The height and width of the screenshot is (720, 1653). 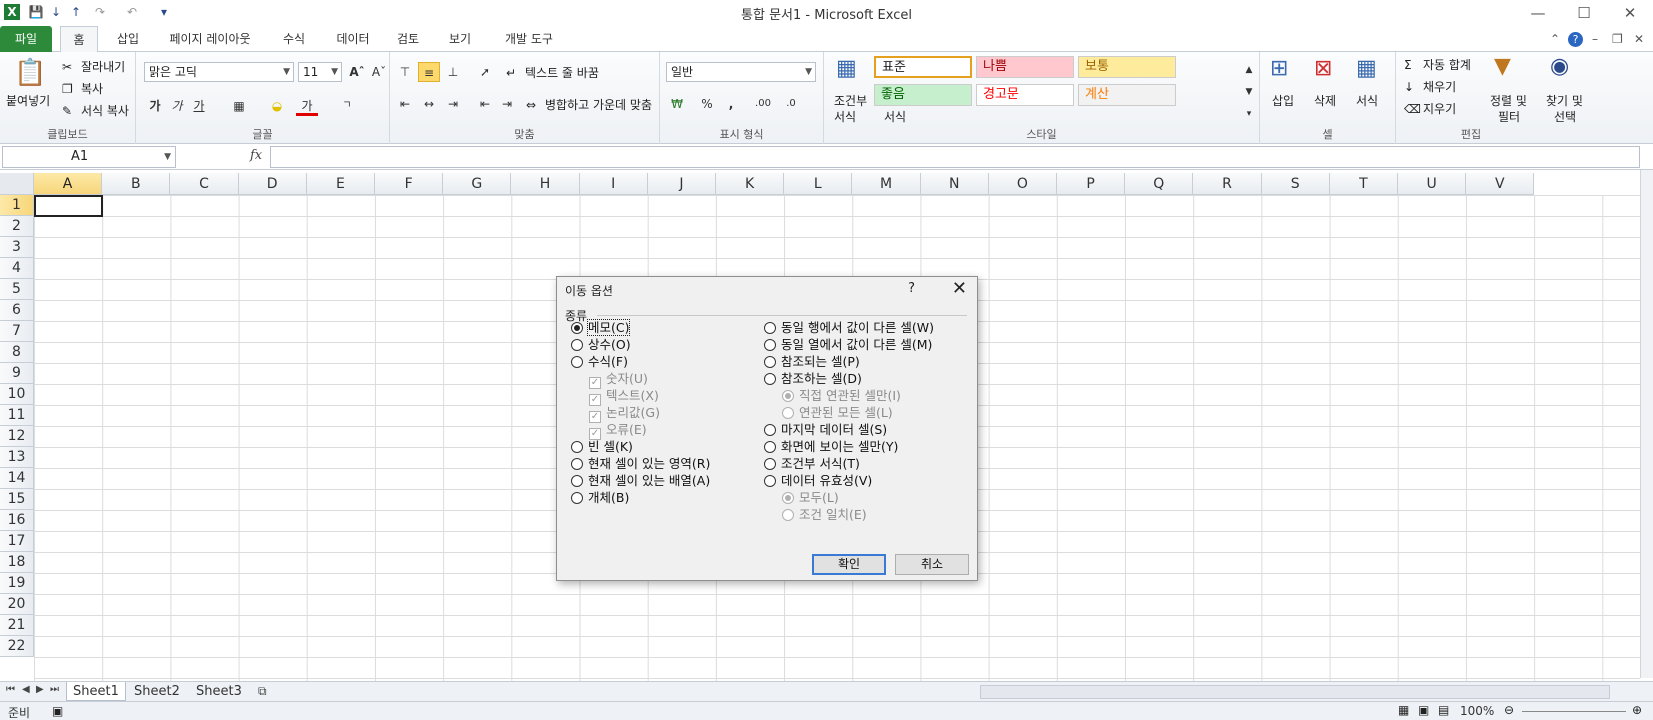 I want to click on column-header: H, so click(x=545, y=184).